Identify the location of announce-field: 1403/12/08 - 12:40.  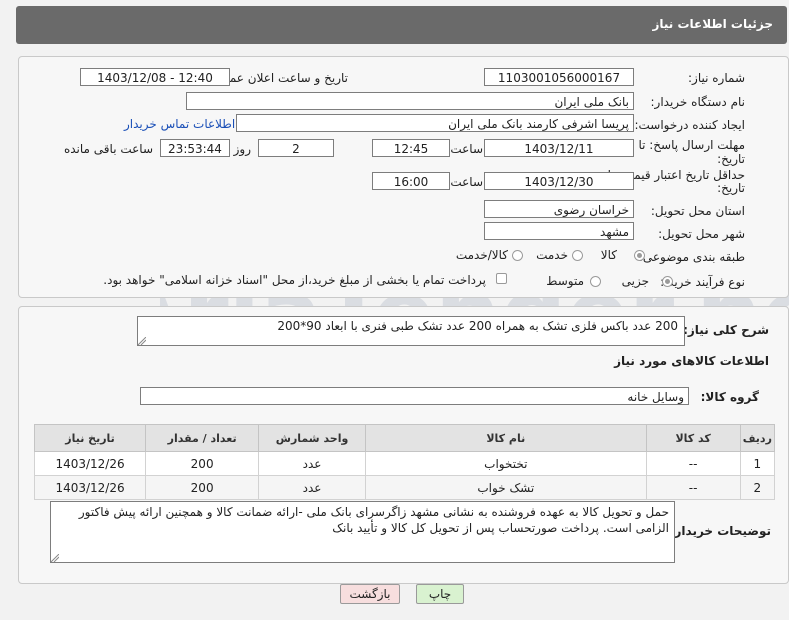
(155, 77).